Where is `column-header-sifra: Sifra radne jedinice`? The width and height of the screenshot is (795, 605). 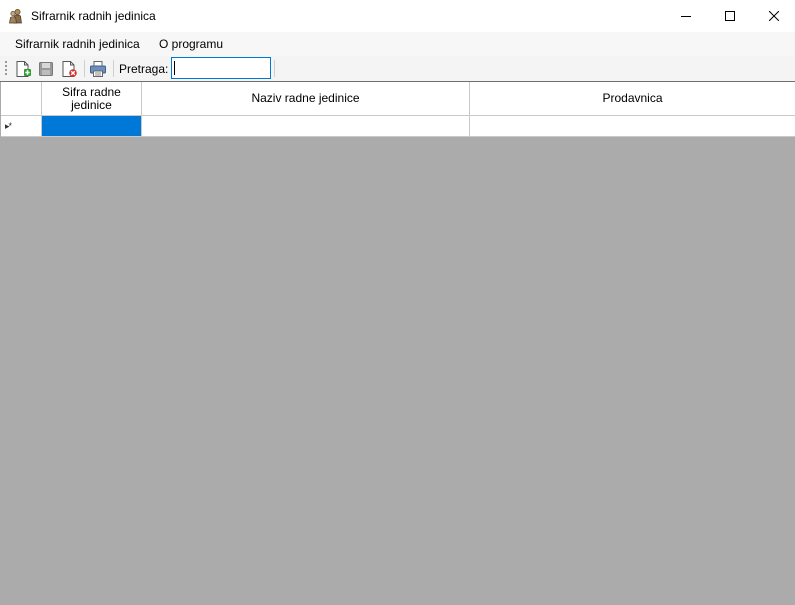
column-header-sifra: Sifra radne jedinice is located at coordinates (92, 99).